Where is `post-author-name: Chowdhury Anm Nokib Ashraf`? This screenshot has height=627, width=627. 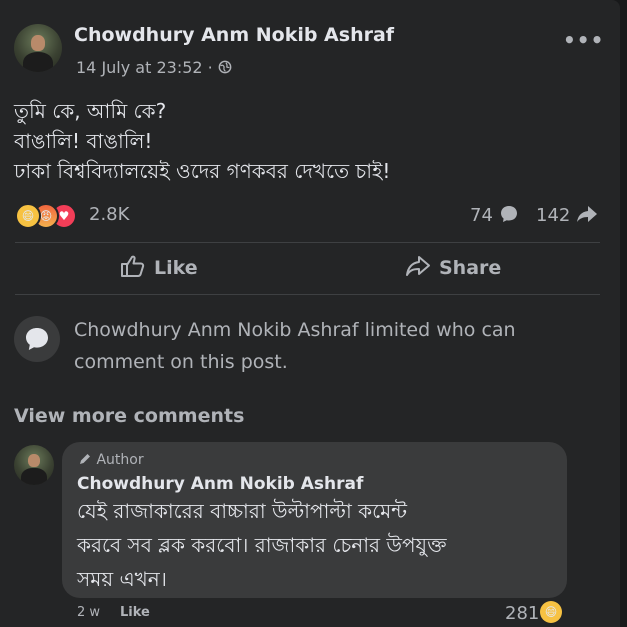
post-author-name: Chowdhury Anm Nokib Ashraf is located at coordinates (234, 35).